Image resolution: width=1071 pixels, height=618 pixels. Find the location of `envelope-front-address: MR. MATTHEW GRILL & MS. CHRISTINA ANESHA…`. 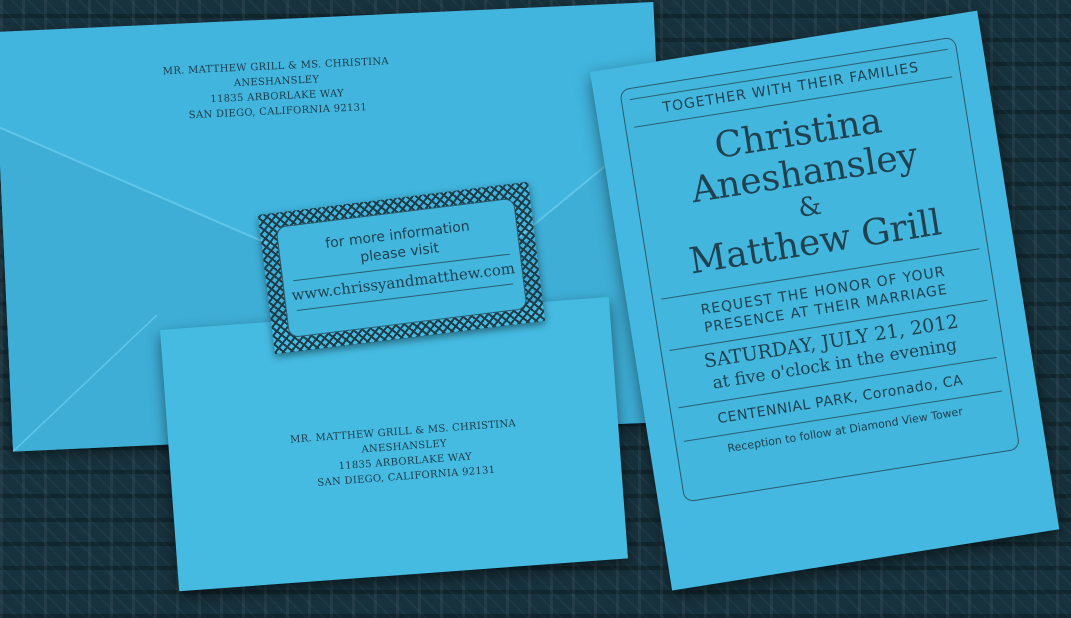

envelope-front-address: MR. MATTHEW GRILL & MS. CHRISTINA ANESHA… is located at coordinates (405, 454).